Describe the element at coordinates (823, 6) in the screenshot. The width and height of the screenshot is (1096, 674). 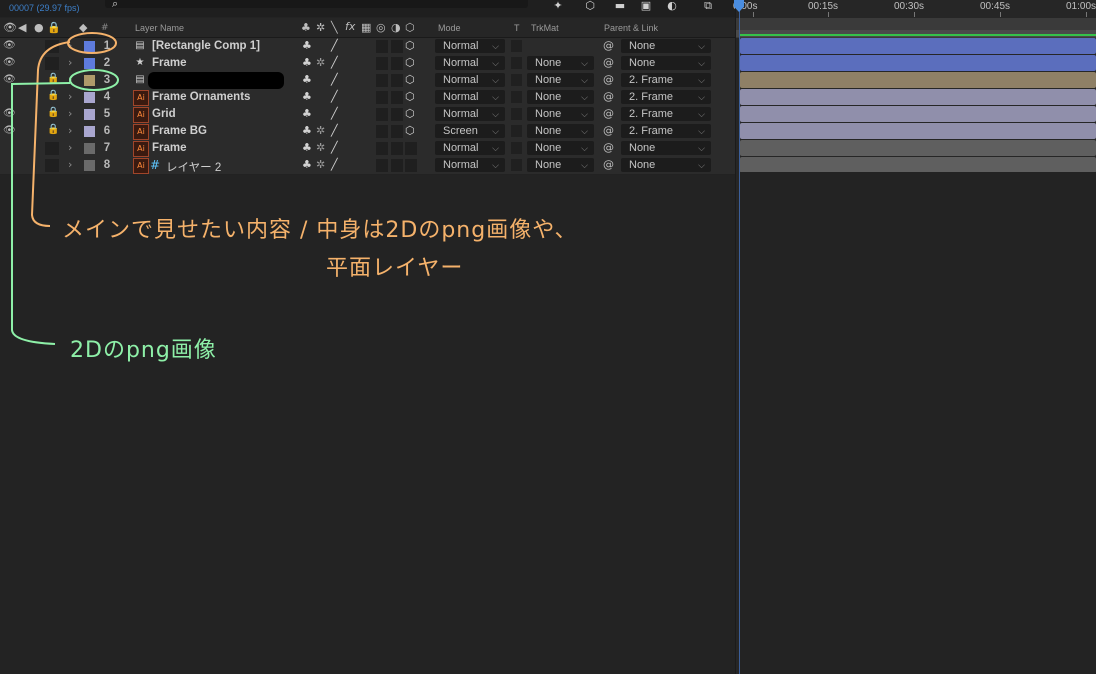
I see `time-tick-label: 00:15s` at that location.